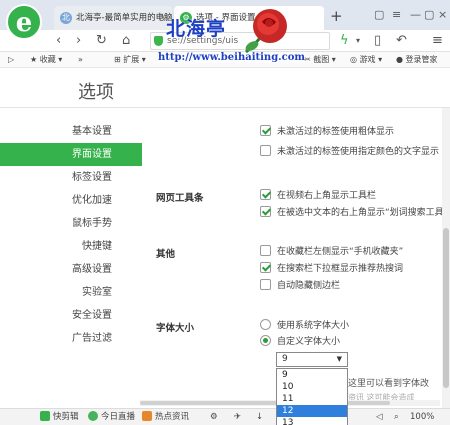 This screenshot has height=425, width=450. What do you see at coordinates (415, 14) in the screenshot?
I see `minimize-icon: —` at bounding box center [415, 14].